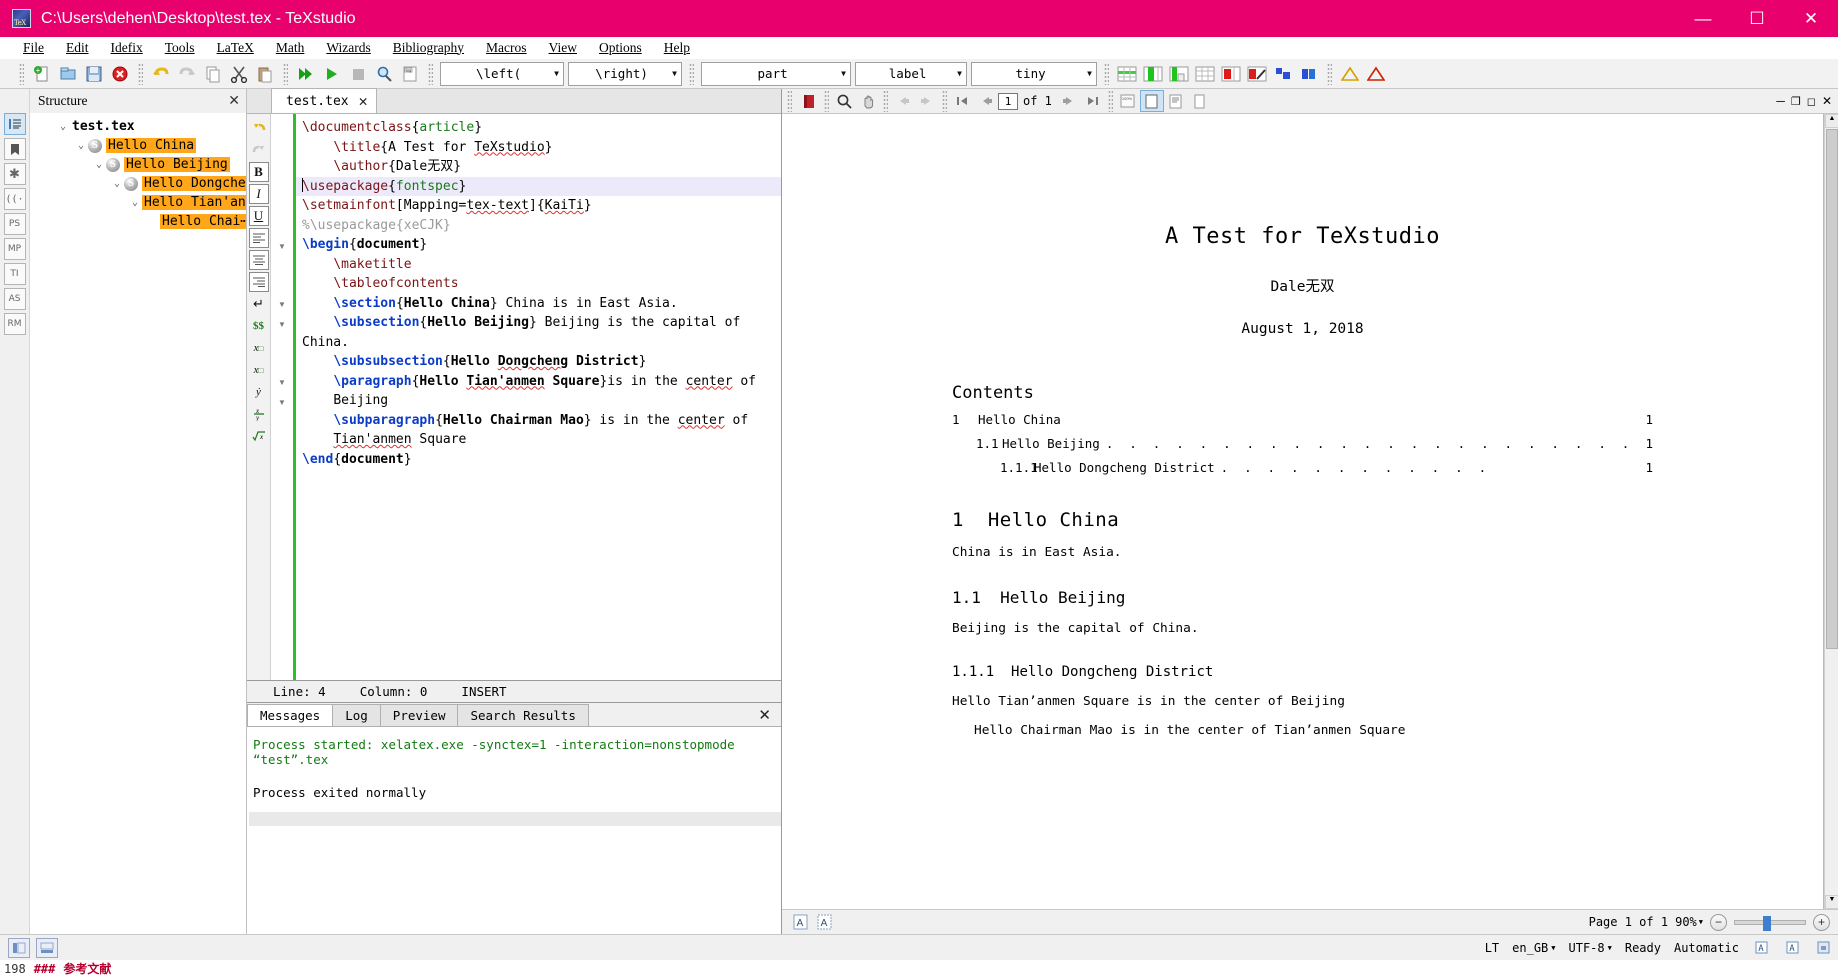 This screenshot has width=1838, height=977. I want to click on zoom-in-button: +, so click(1821, 922).